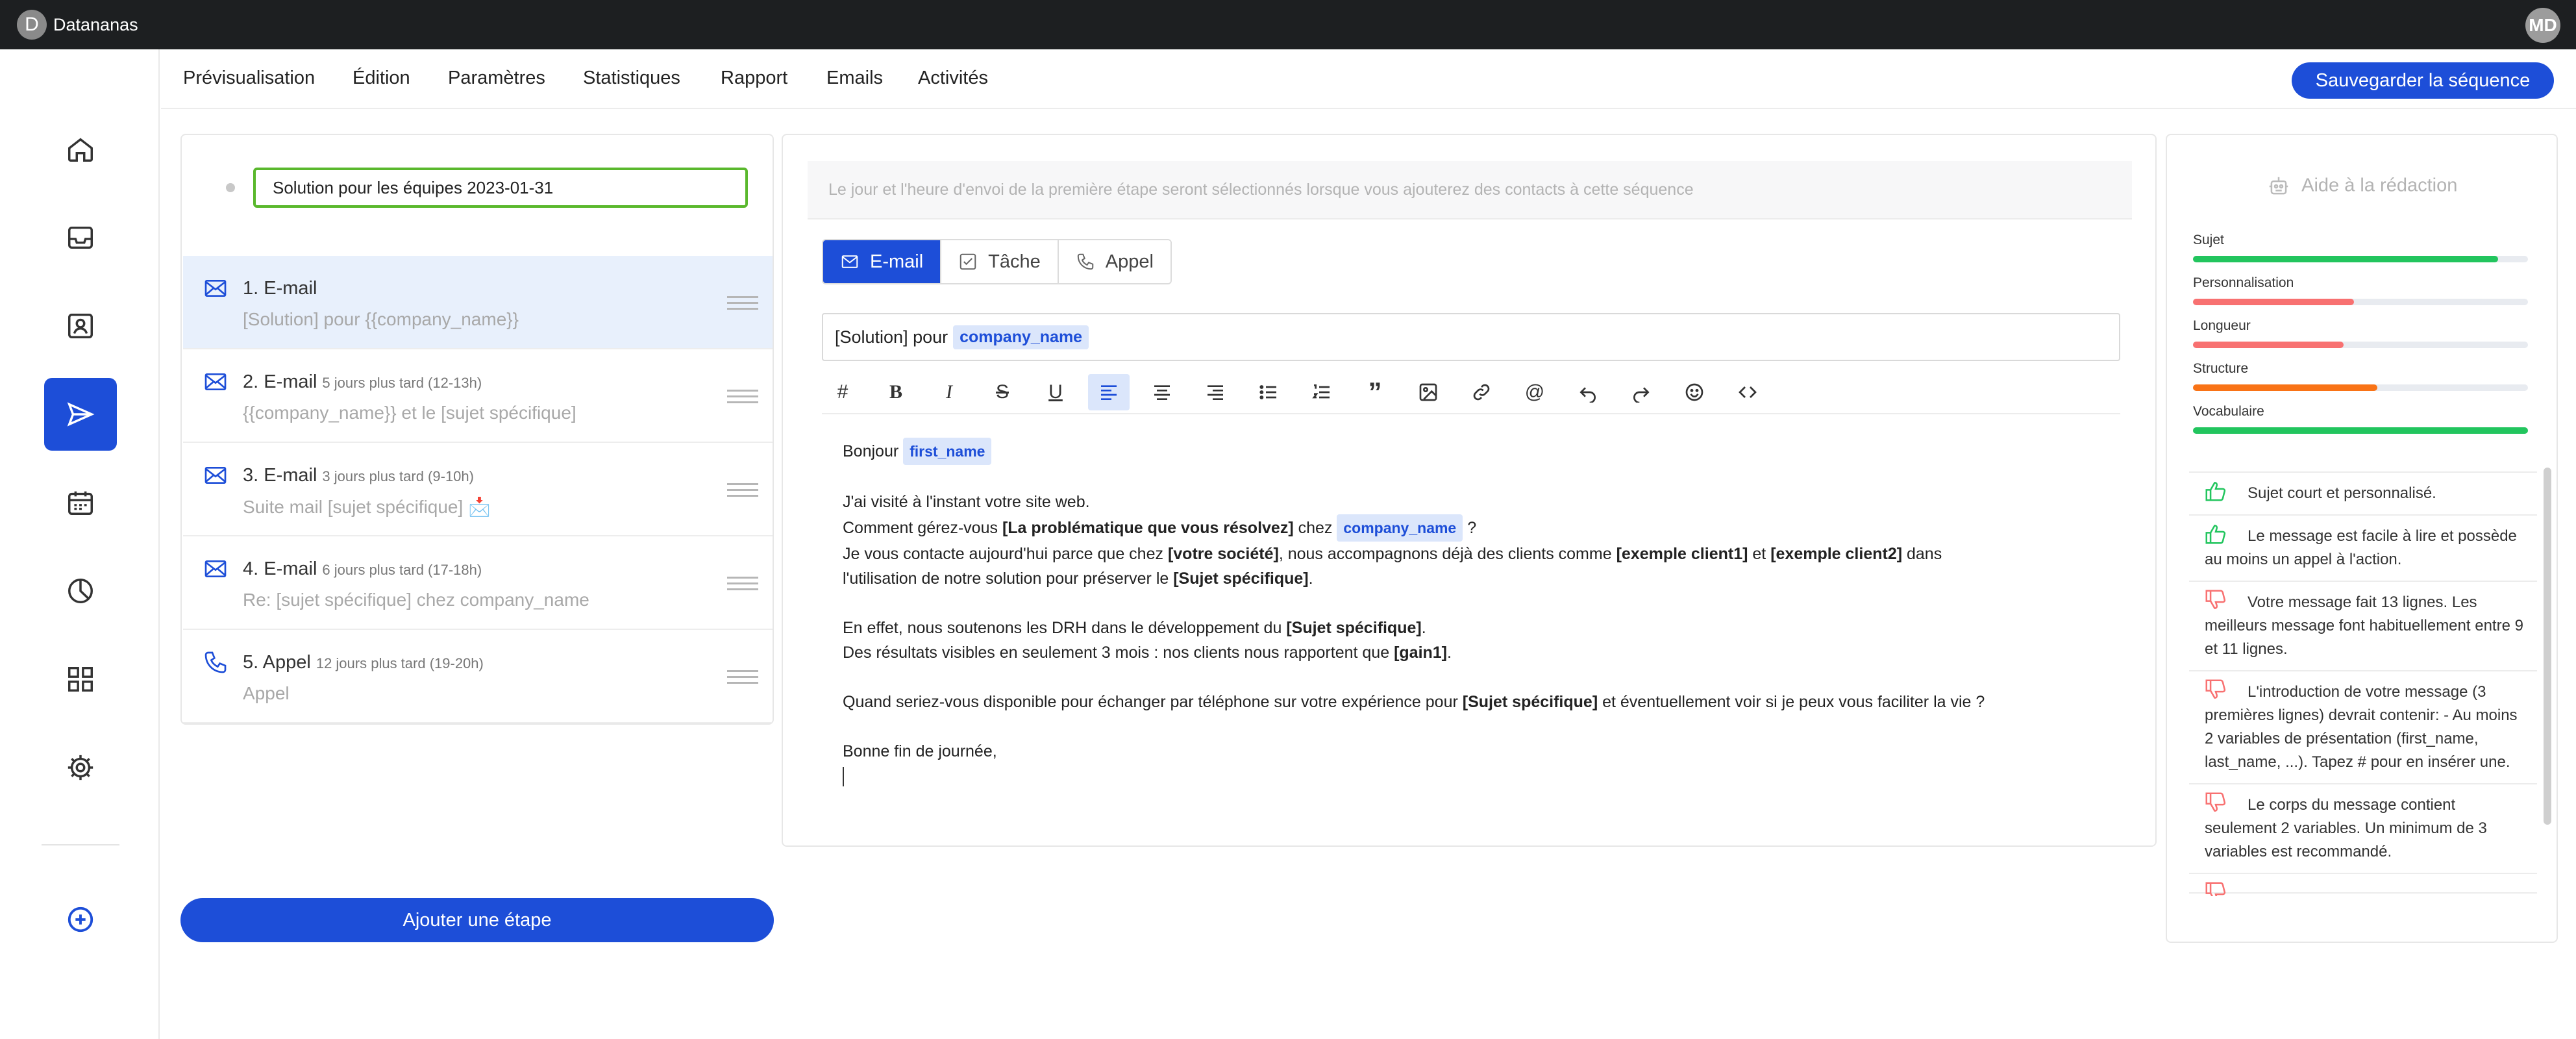 Image resolution: width=2576 pixels, height=1039 pixels. I want to click on align-left-button, so click(1109, 392).